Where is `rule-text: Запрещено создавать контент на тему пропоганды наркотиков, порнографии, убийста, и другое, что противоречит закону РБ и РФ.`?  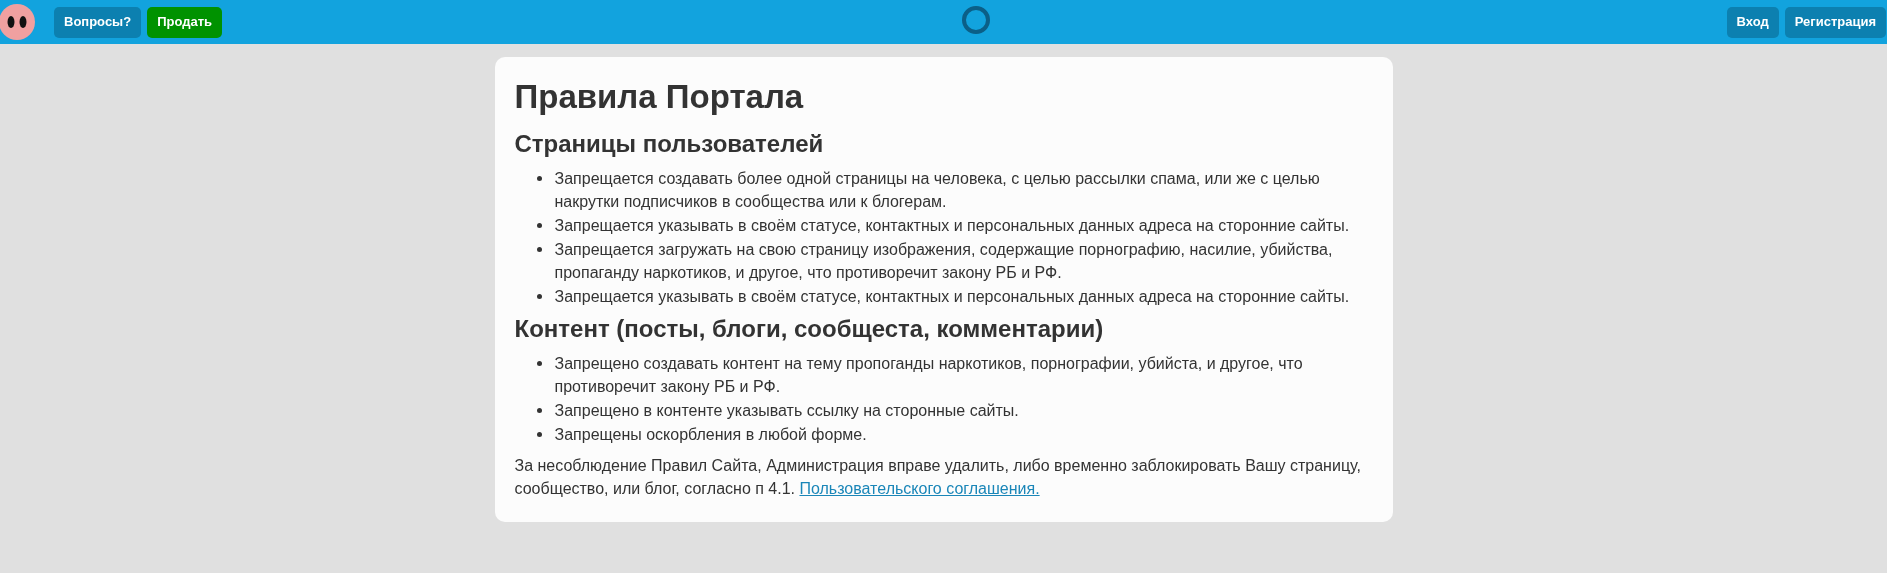
rule-text: Запрещено создавать контент на тему пропоганды наркотиков, порнографии, убийста, и другое, что противоречит закону РБ и РФ. is located at coordinates (929, 375).